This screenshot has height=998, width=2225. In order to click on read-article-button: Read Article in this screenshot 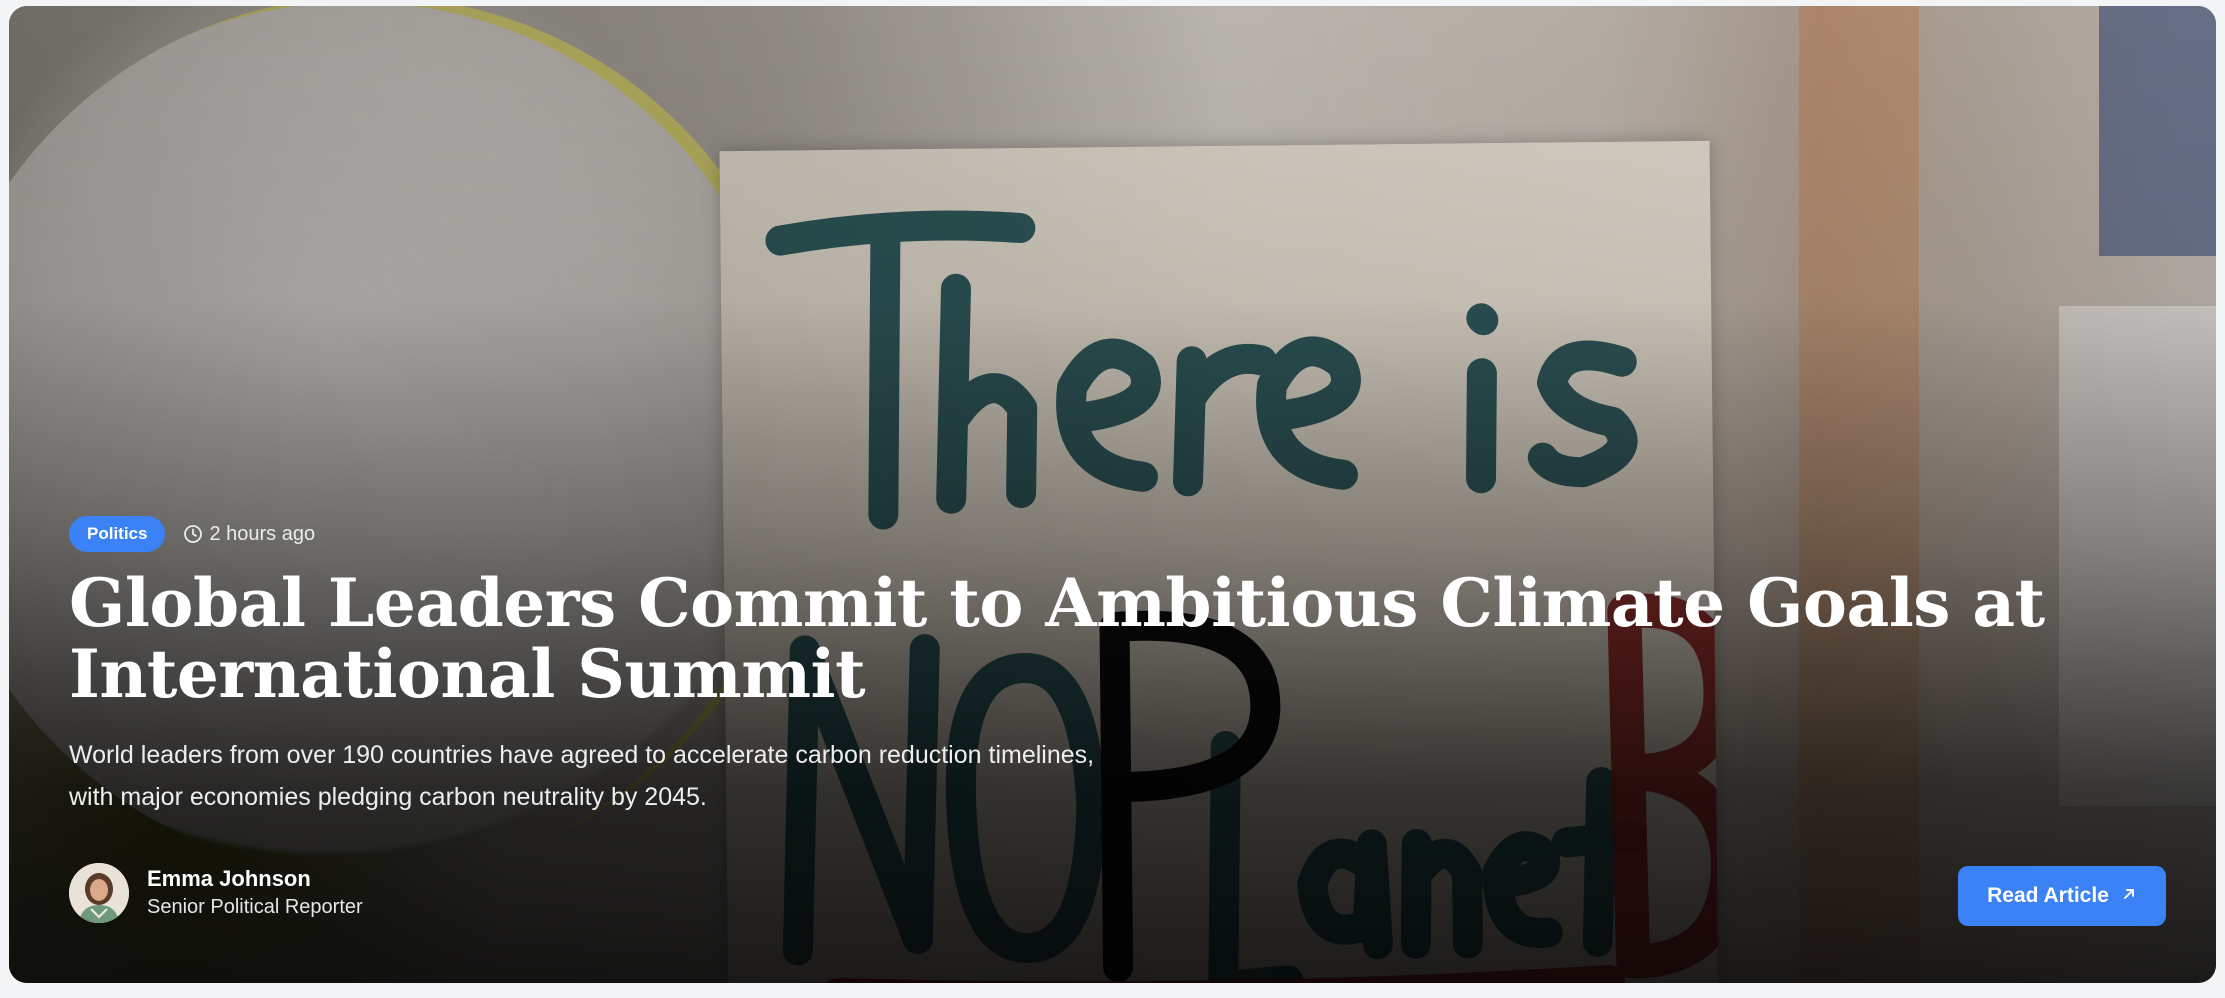, I will do `click(2062, 896)`.